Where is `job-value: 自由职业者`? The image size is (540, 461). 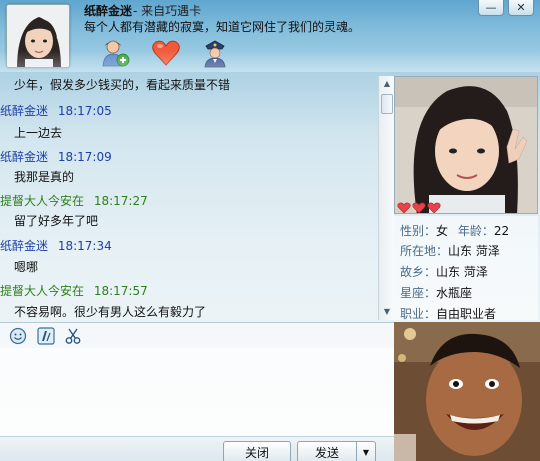
job-value: 自由职业者 is located at coordinates (466, 314).